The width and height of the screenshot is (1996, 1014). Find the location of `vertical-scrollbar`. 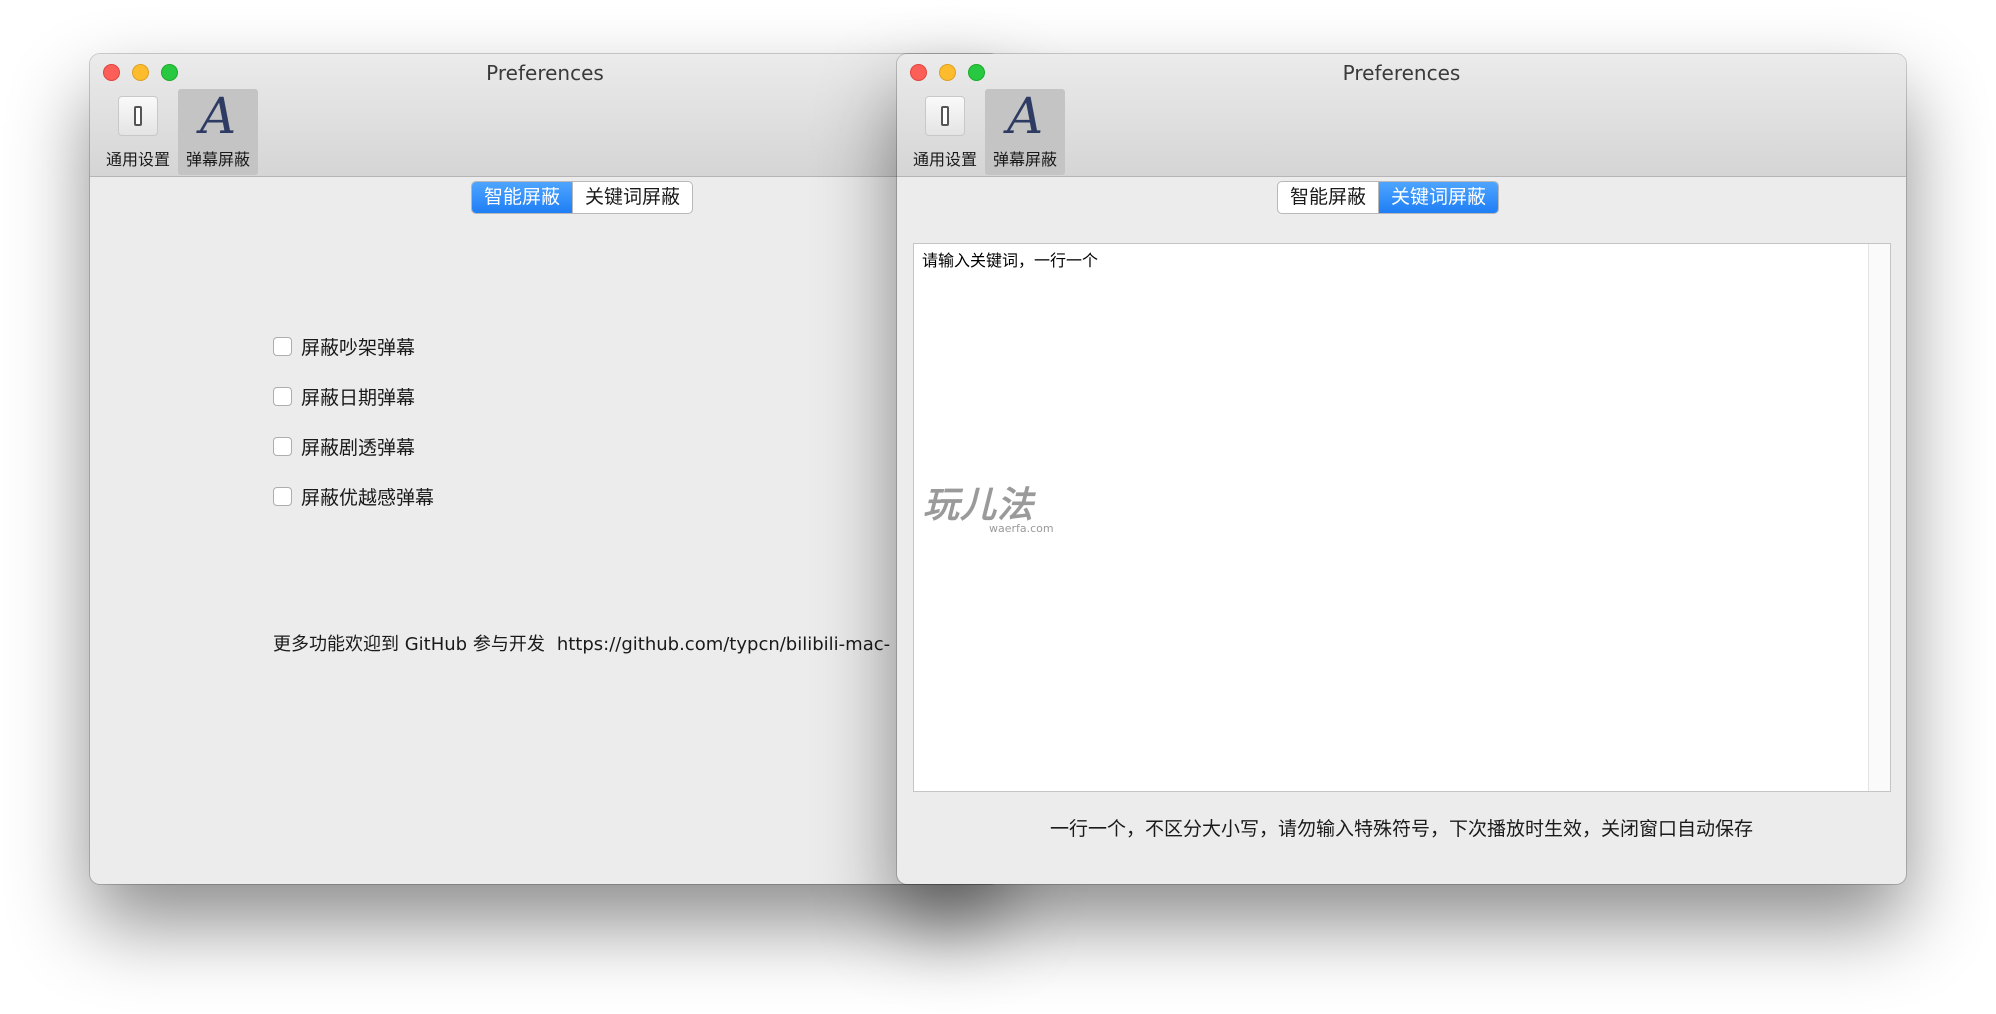

vertical-scrollbar is located at coordinates (1879, 517).